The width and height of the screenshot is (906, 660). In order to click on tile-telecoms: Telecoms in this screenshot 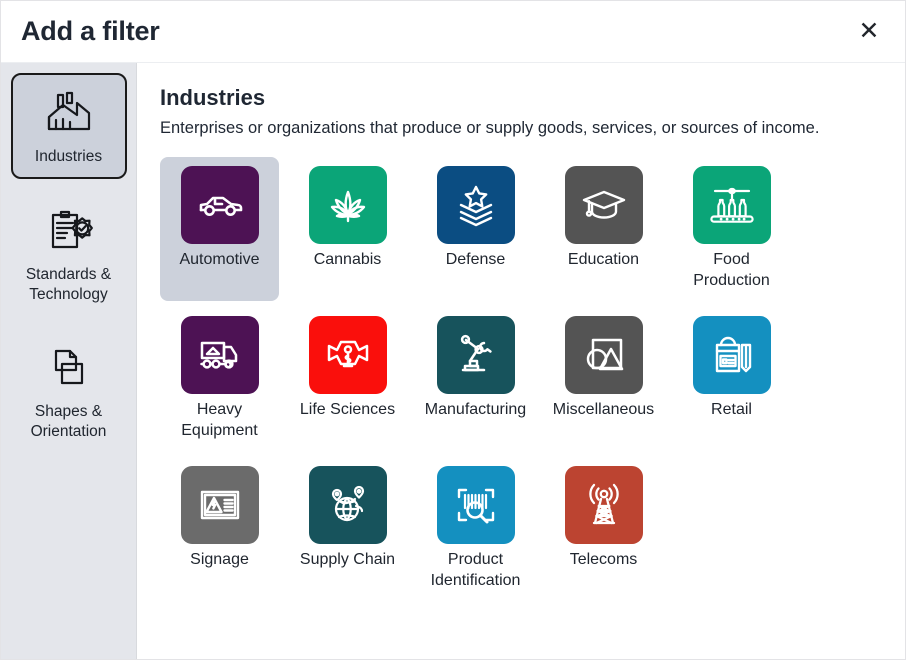, I will do `click(603, 517)`.